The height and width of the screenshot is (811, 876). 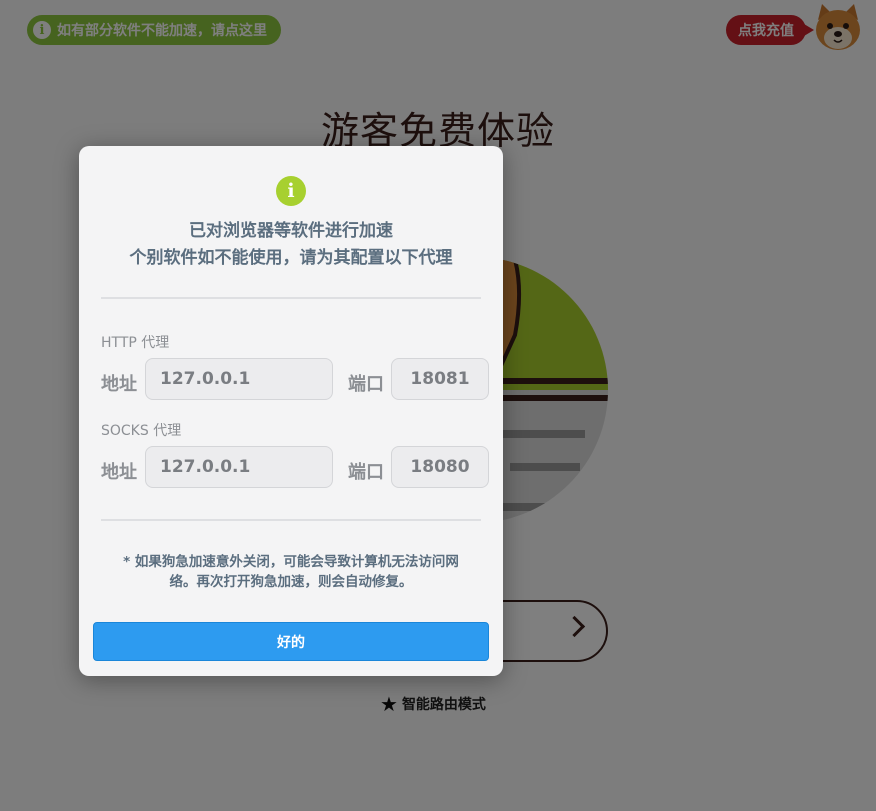 I want to click on footnote-line1: * 如果狗急加速意外关闭，可能会导致计算机无法访问网, so click(x=291, y=562).